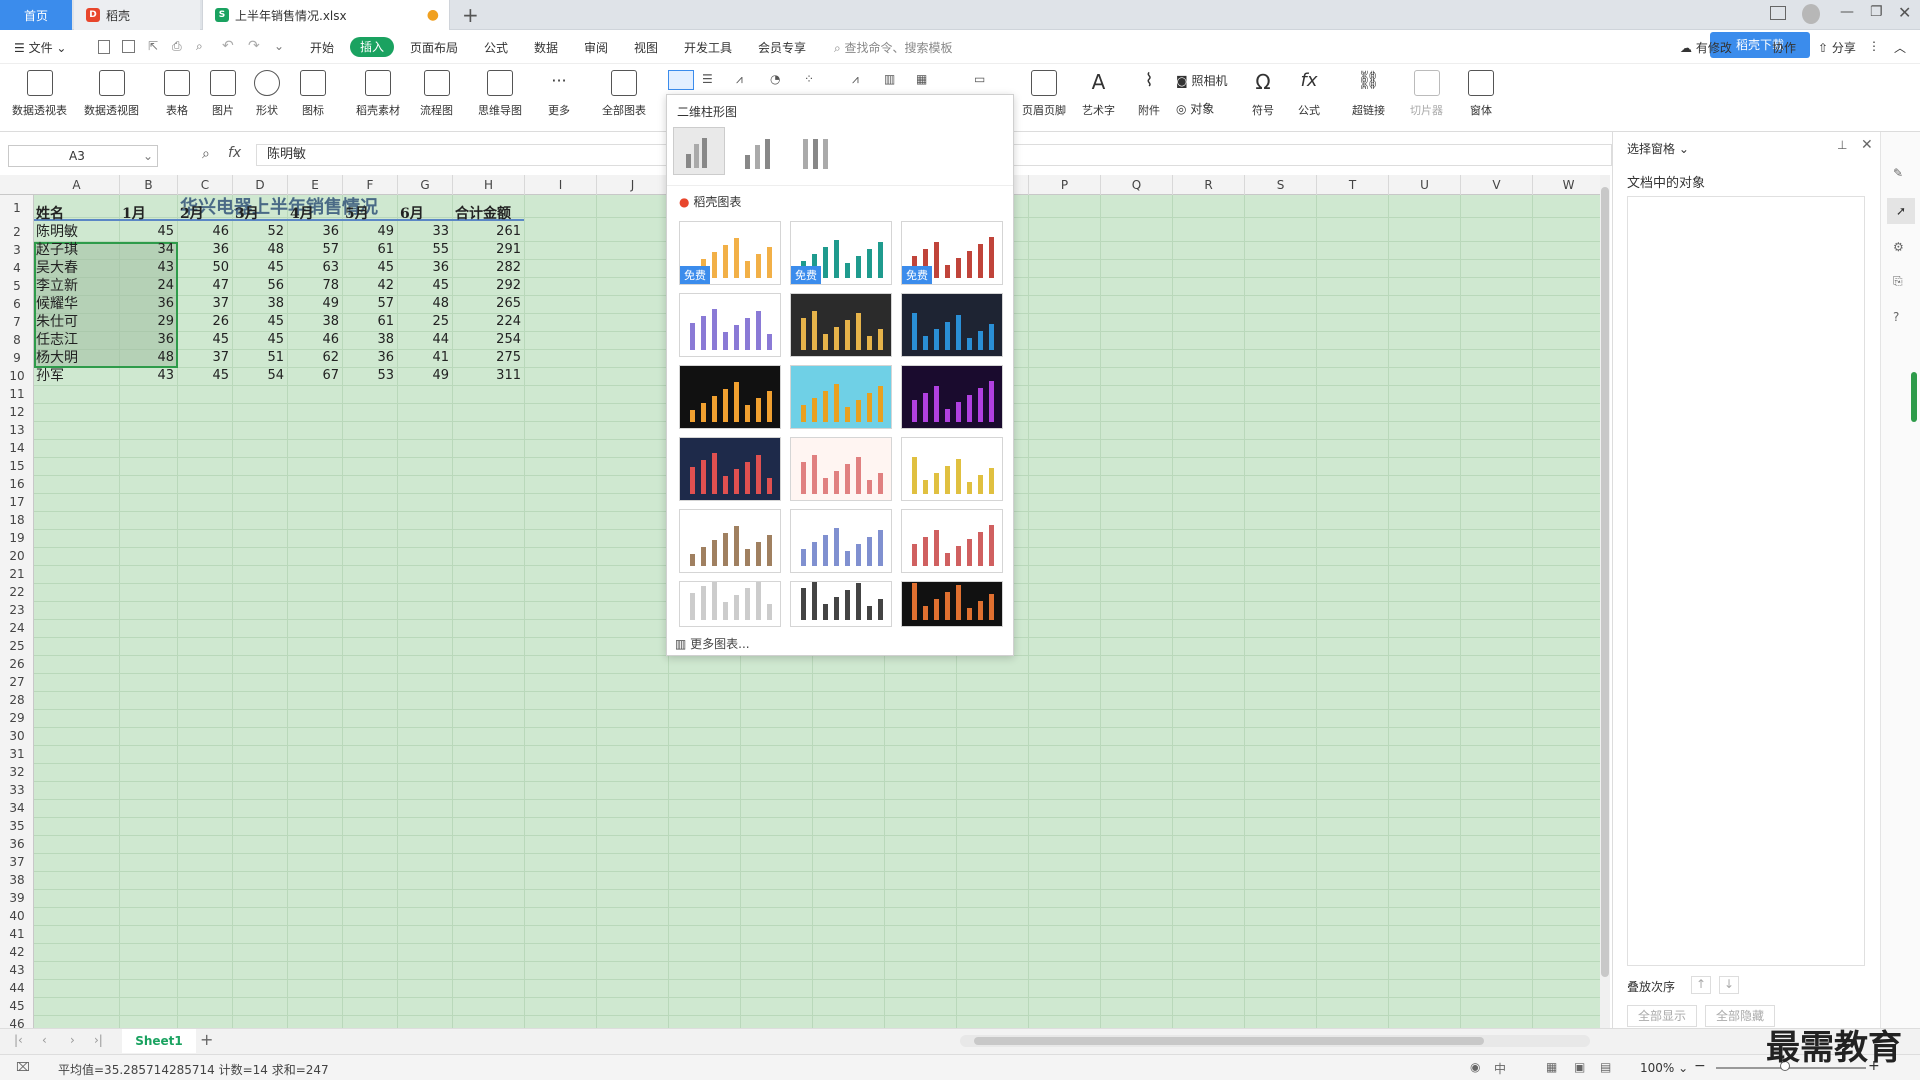 The height and width of the screenshot is (1080, 1920). I want to click on backup-icon: ⎘, so click(1898, 281).